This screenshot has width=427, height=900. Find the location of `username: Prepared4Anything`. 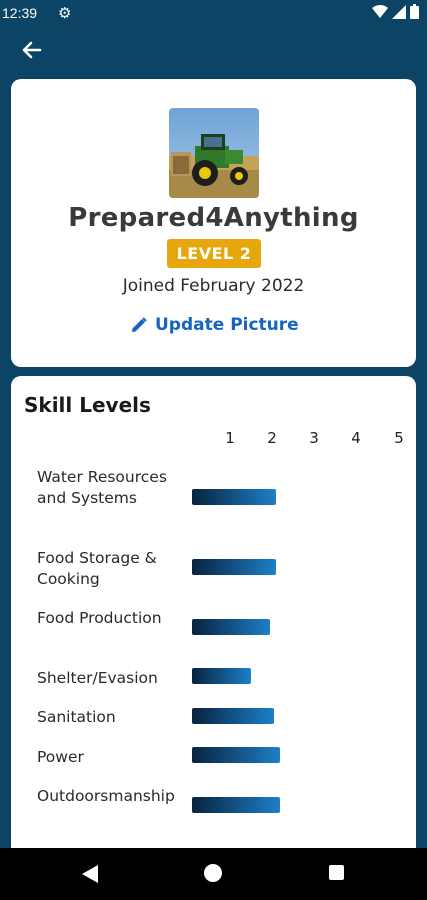

username: Prepared4Anything is located at coordinates (213, 218).